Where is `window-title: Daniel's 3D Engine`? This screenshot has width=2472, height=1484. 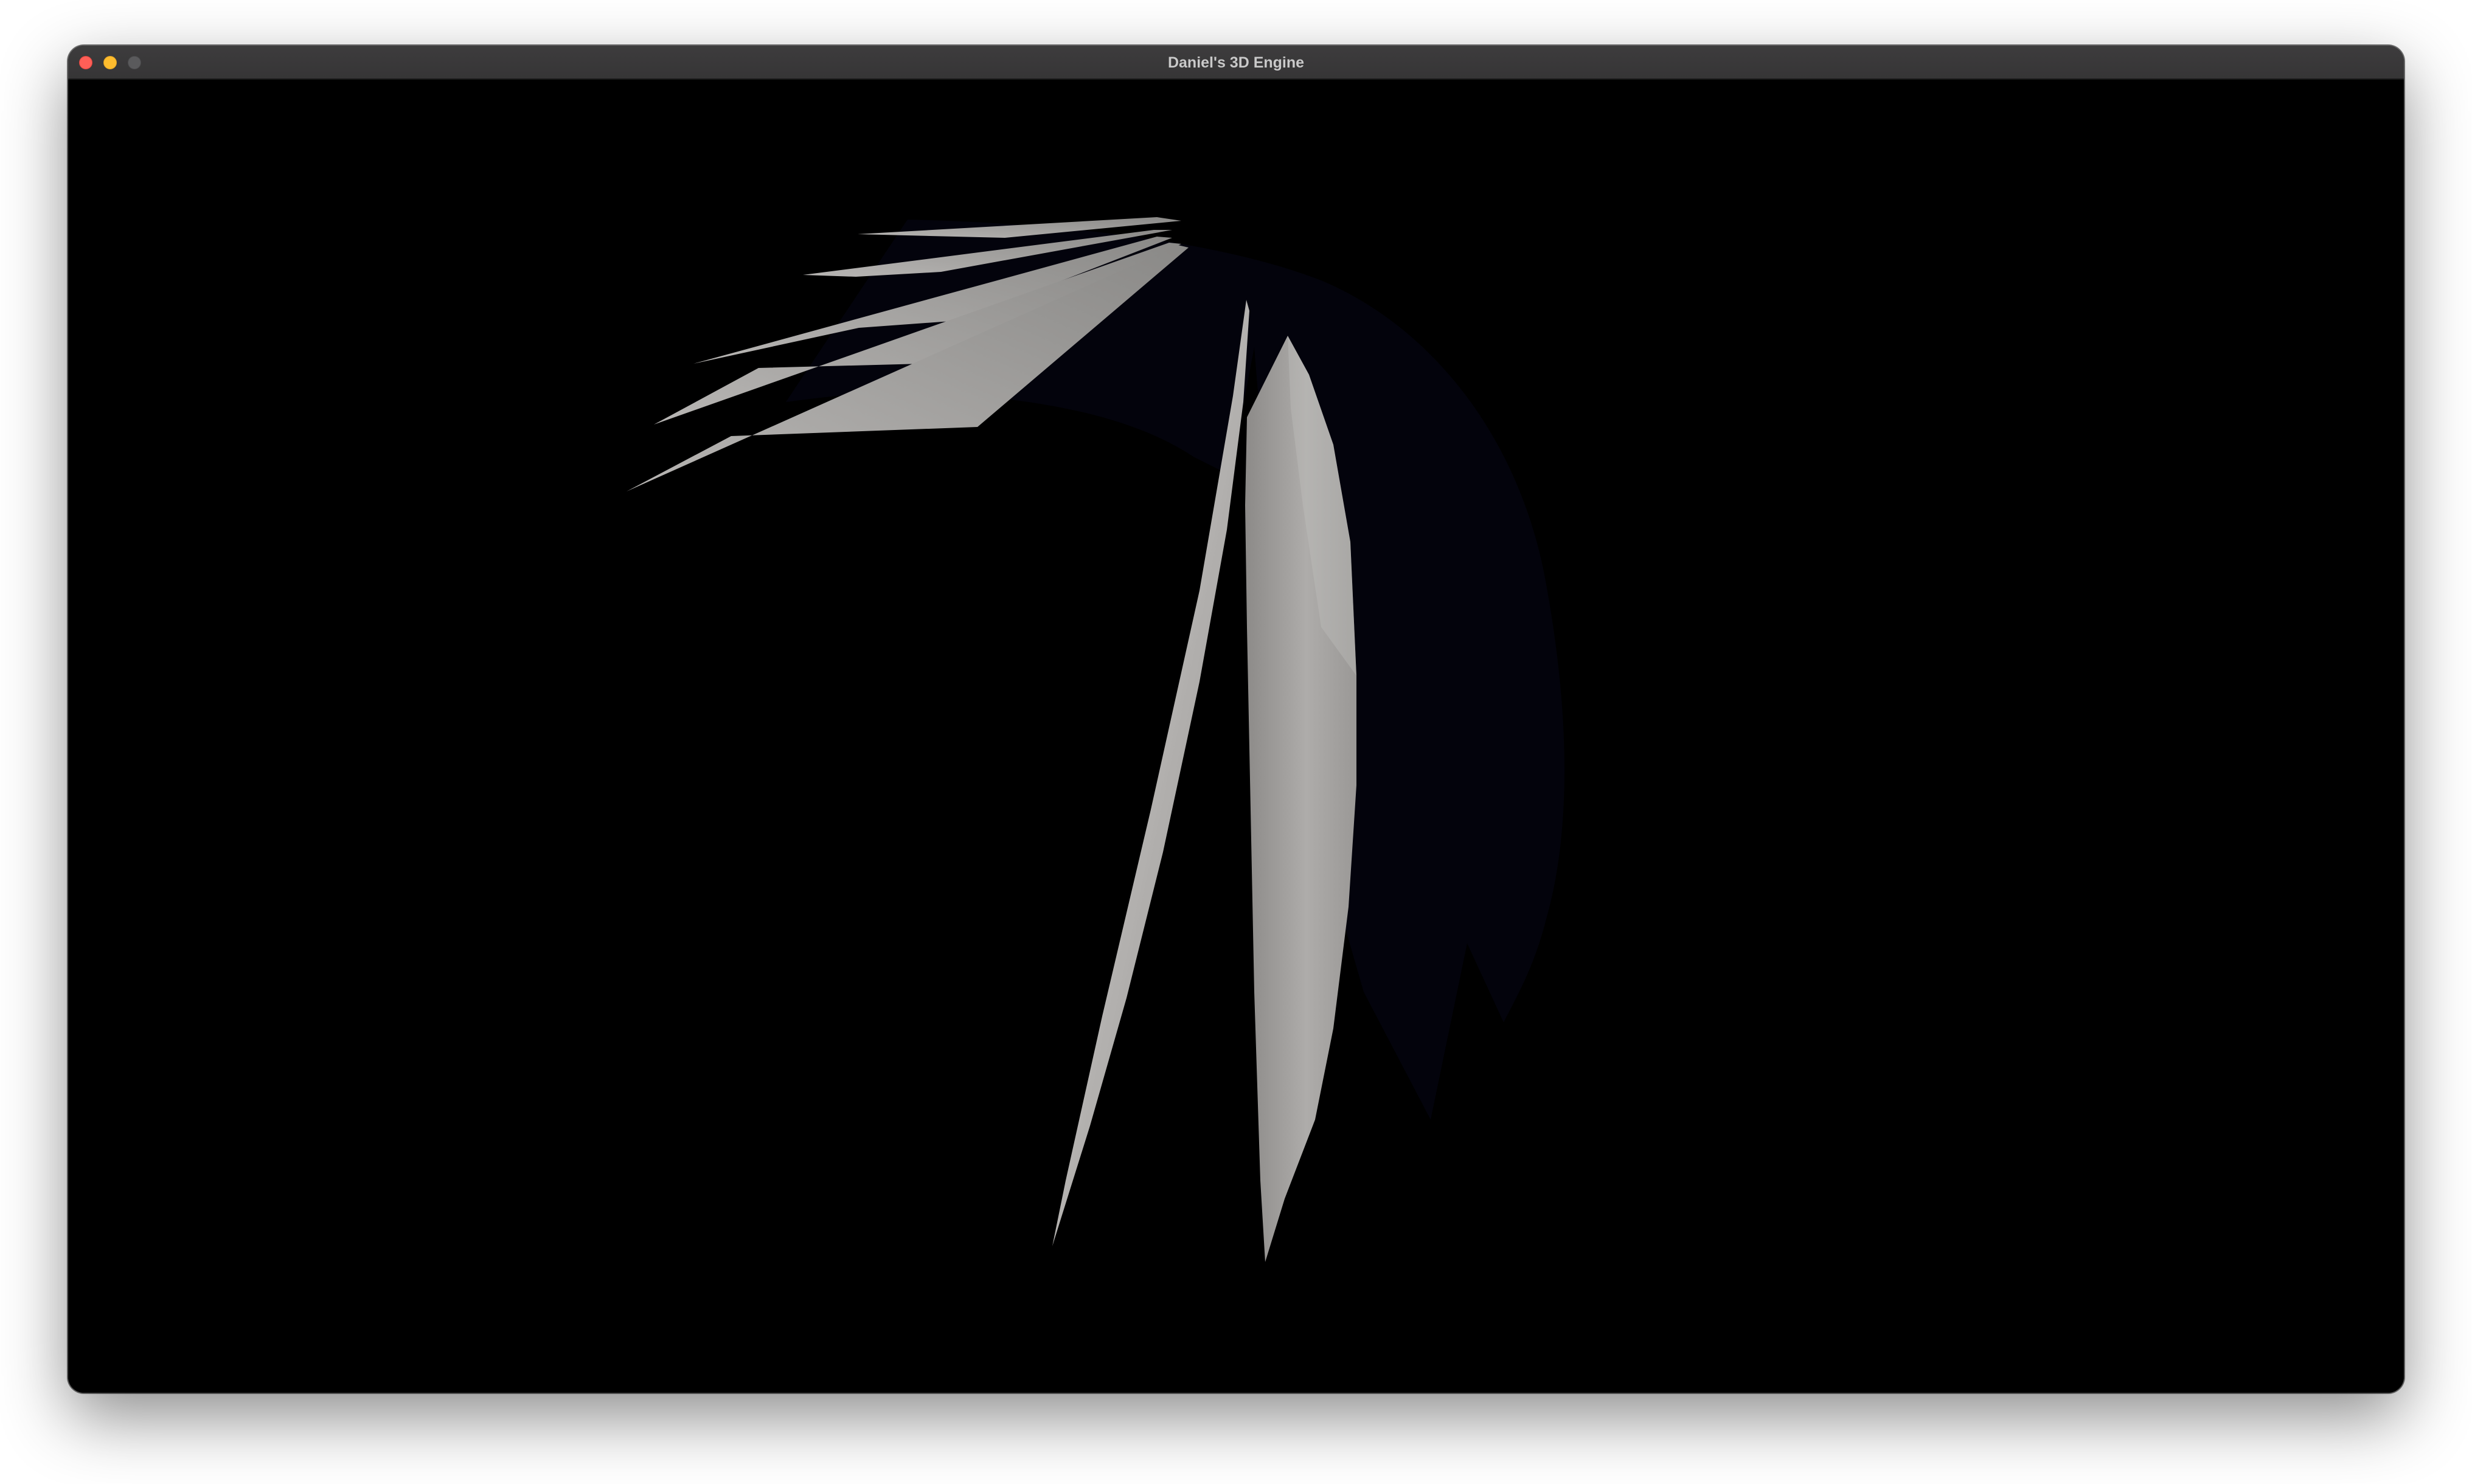
window-title: Daniel's 3D Engine is located at coordinates (1236, 62).